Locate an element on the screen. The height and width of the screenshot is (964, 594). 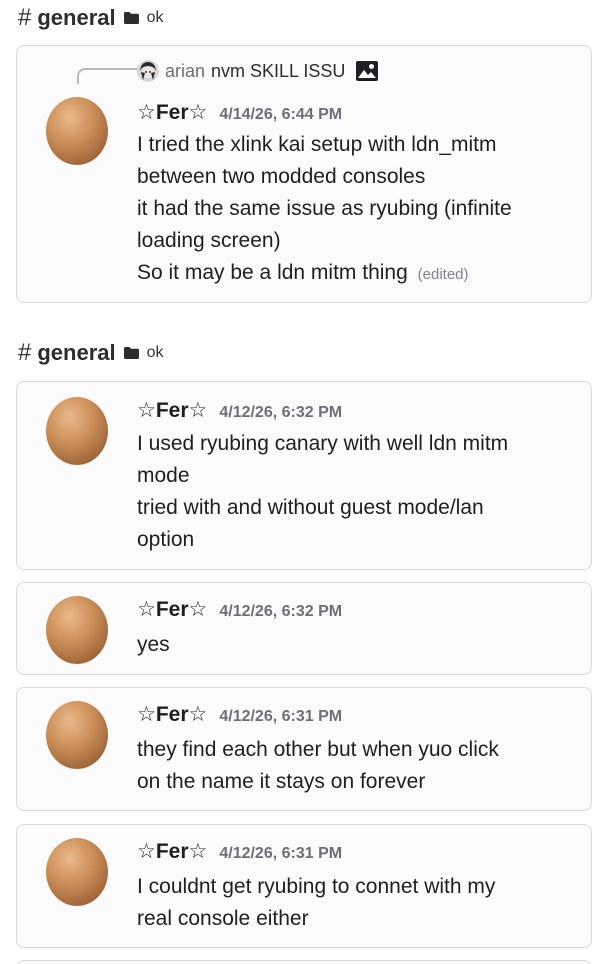
timestamp: 4/14/26, 6:44 PM is located at coordinates (281, 114).